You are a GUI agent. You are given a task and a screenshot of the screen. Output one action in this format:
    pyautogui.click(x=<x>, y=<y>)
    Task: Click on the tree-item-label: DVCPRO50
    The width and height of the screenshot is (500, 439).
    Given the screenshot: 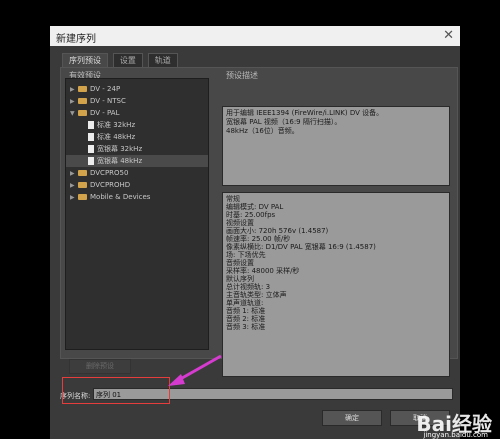 What is the action you would take?
    pyautogui.click(x=109, y=173)
    